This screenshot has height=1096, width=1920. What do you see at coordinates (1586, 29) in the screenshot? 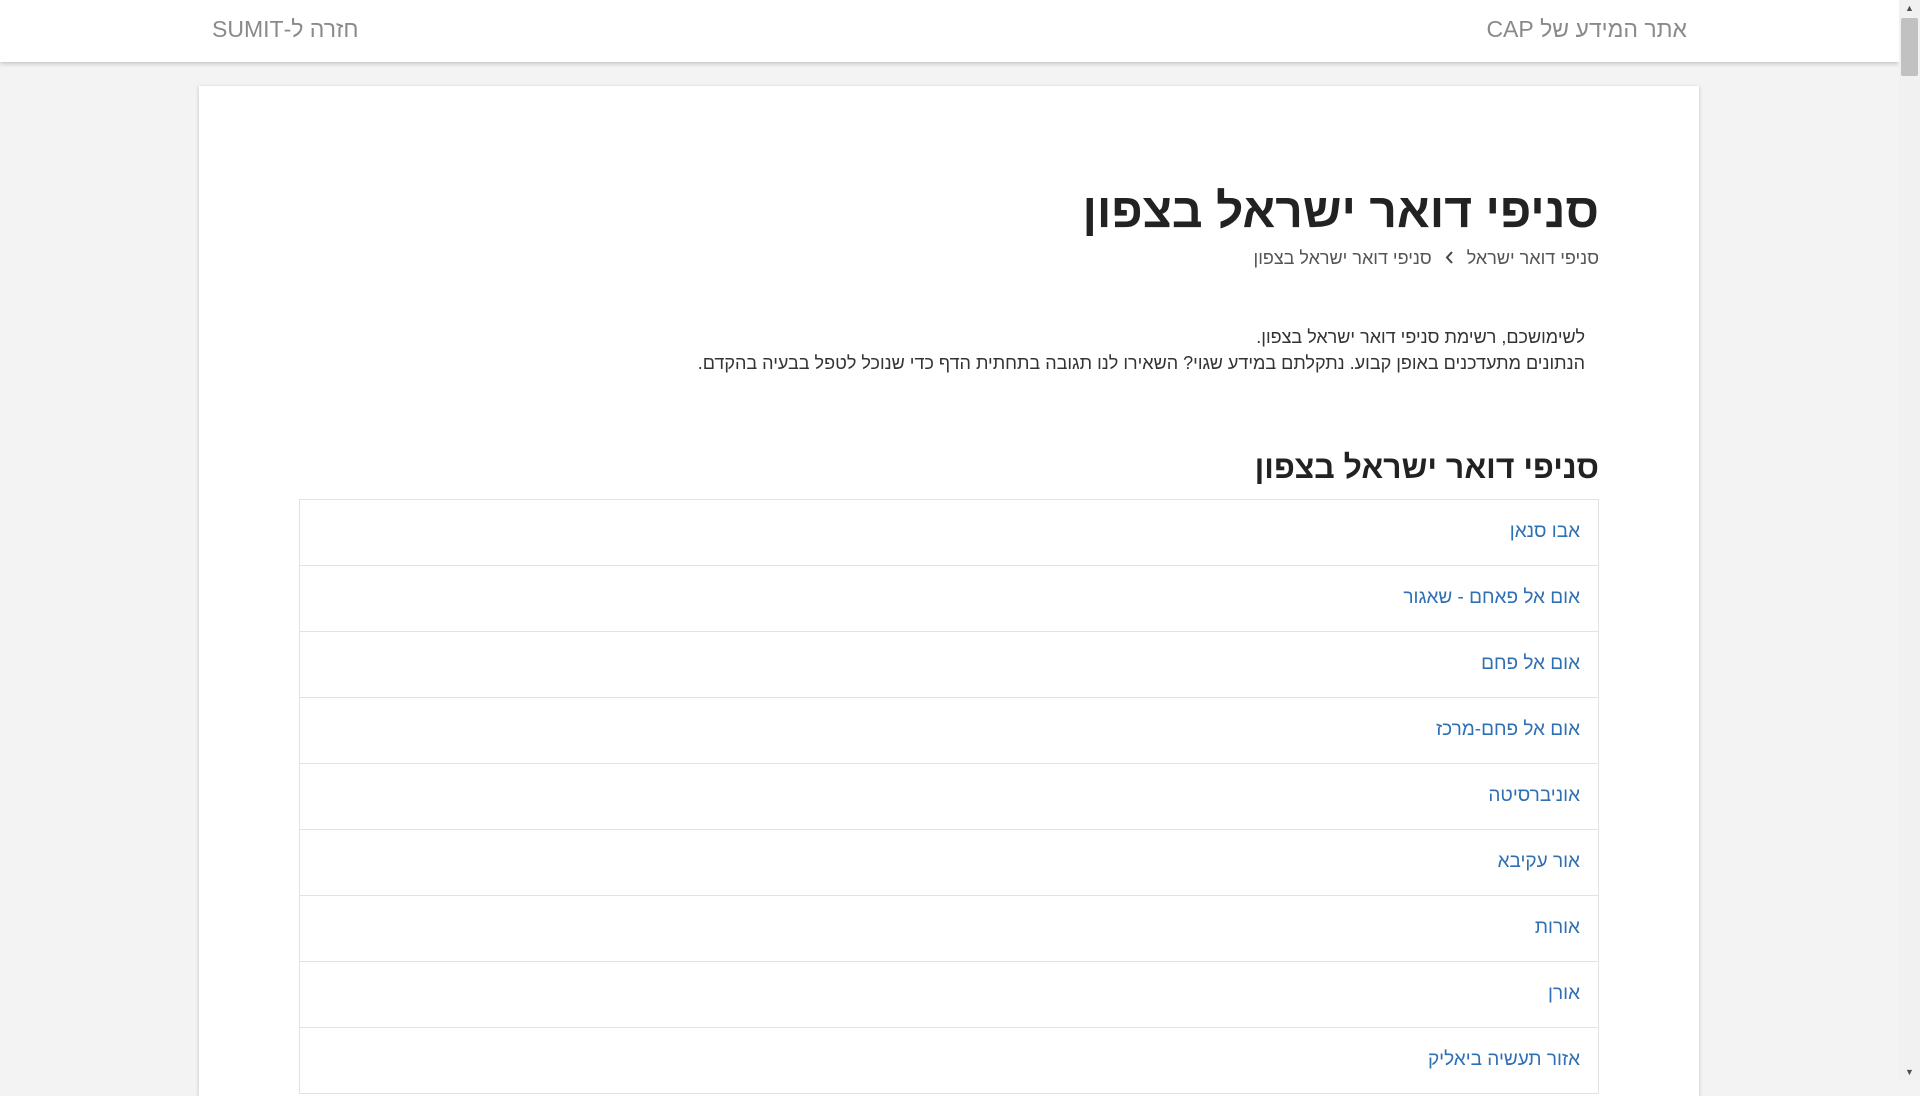
I see `cap-info-site-link: אתר המידע של CAP` at bounding box center [1586, 29].